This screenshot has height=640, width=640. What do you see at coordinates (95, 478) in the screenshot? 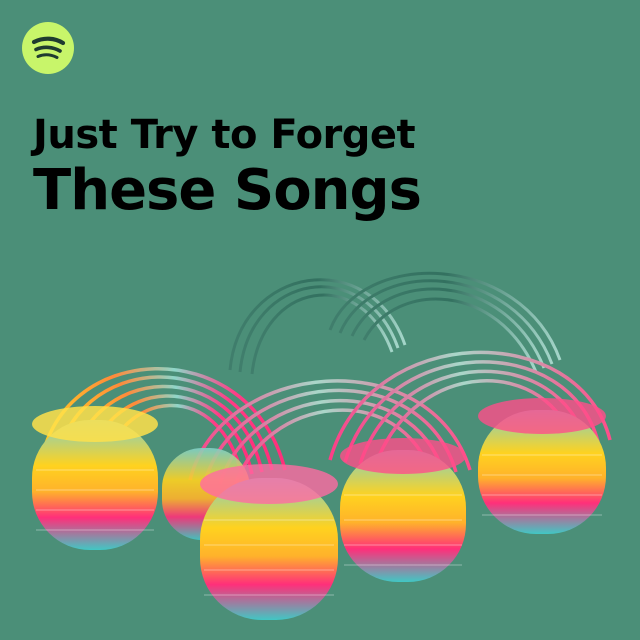
I see `slinky-base-far-left` at bounding box center [95, 478].